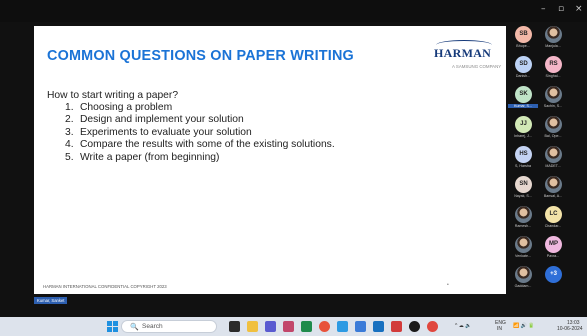 This screenshot has width=587, height=336. Describe the element at coordinates (414, 326) in the screenshot. I see `media-app-icon` at that location.